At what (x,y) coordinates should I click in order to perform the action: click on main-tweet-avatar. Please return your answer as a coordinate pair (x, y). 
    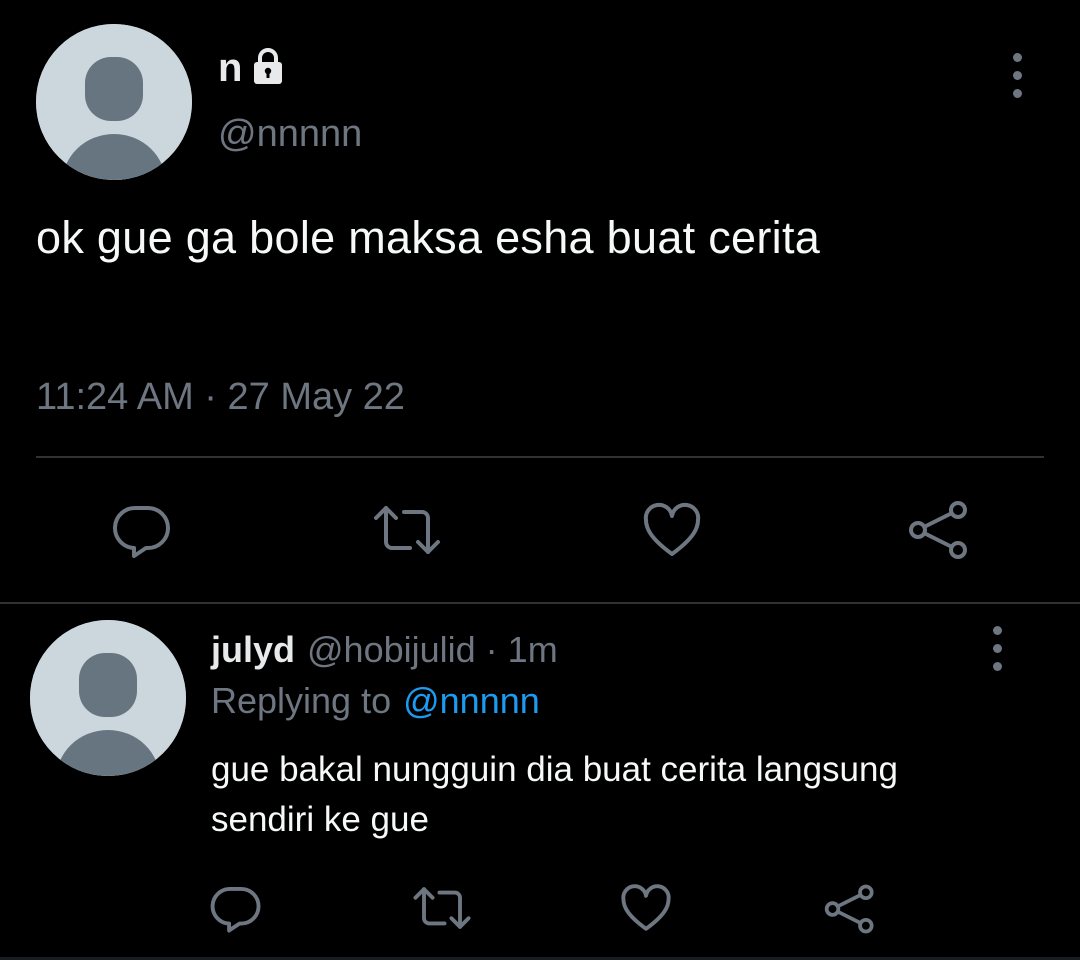
    Looking at the image, I should click on (114, 102).